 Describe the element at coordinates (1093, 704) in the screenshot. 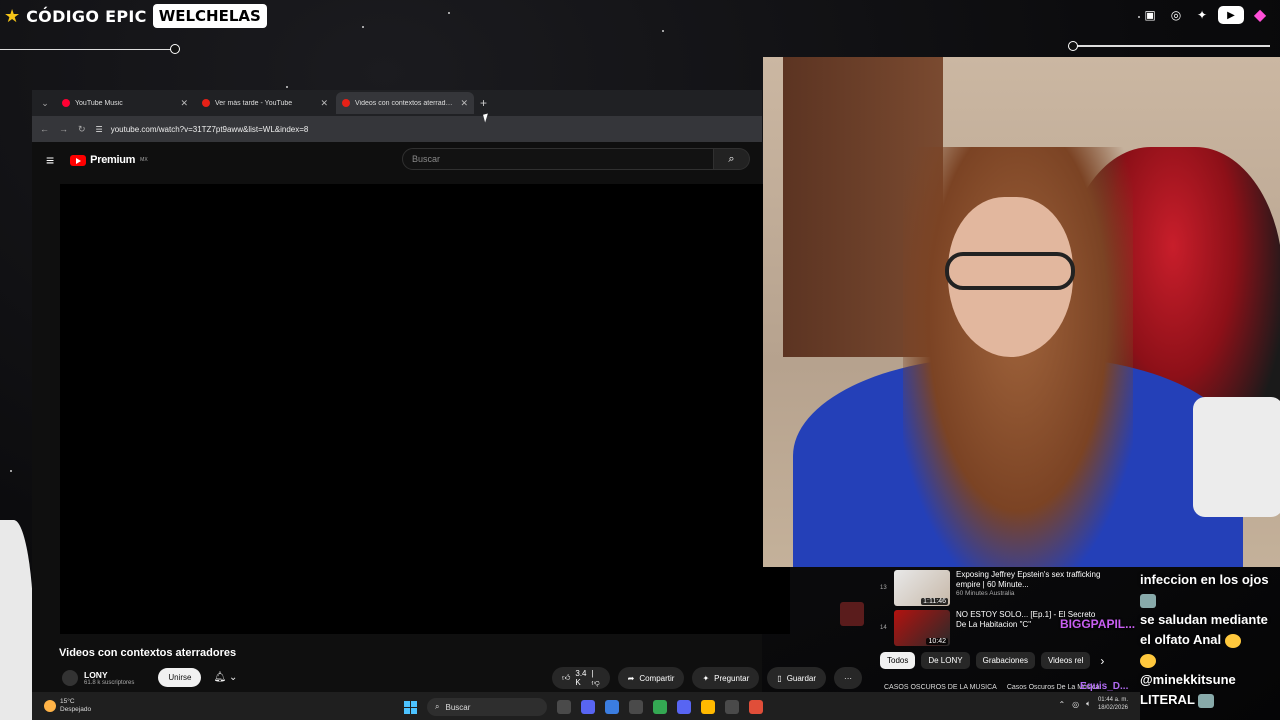

I see `system-tray: ⌃ ◎ 🔈︎ 01:44 a. m. 18/02/2026` at that location.